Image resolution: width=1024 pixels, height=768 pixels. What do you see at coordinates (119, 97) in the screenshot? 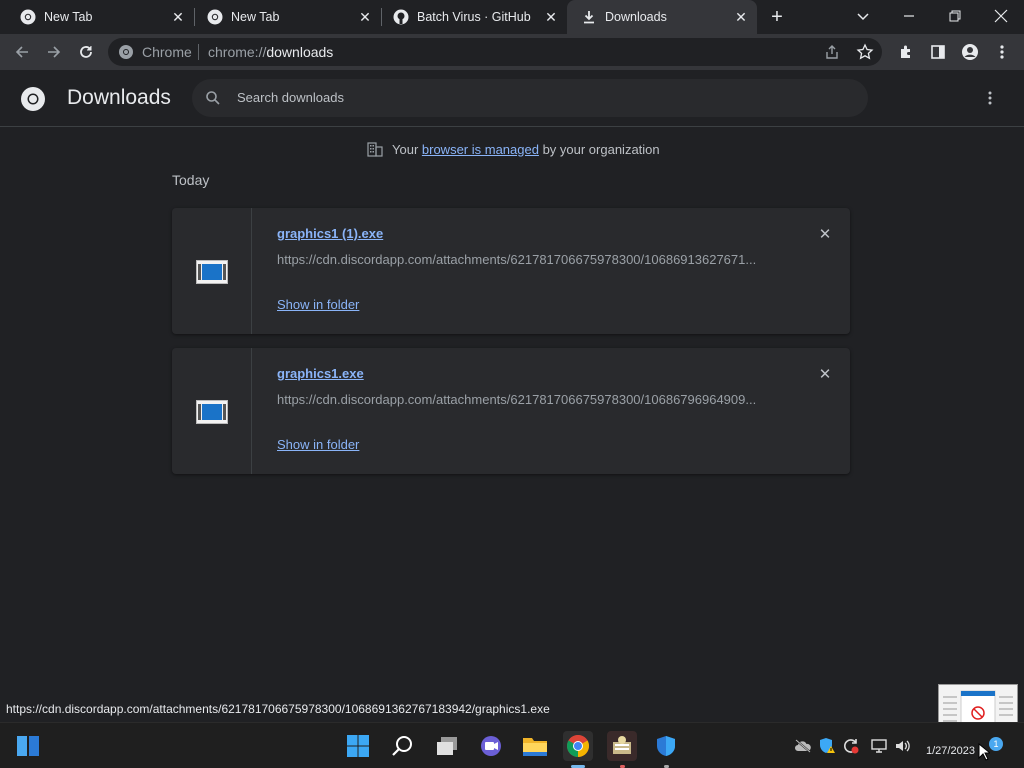
I see `page-title: Downloads` at bounding box center [119, 97].